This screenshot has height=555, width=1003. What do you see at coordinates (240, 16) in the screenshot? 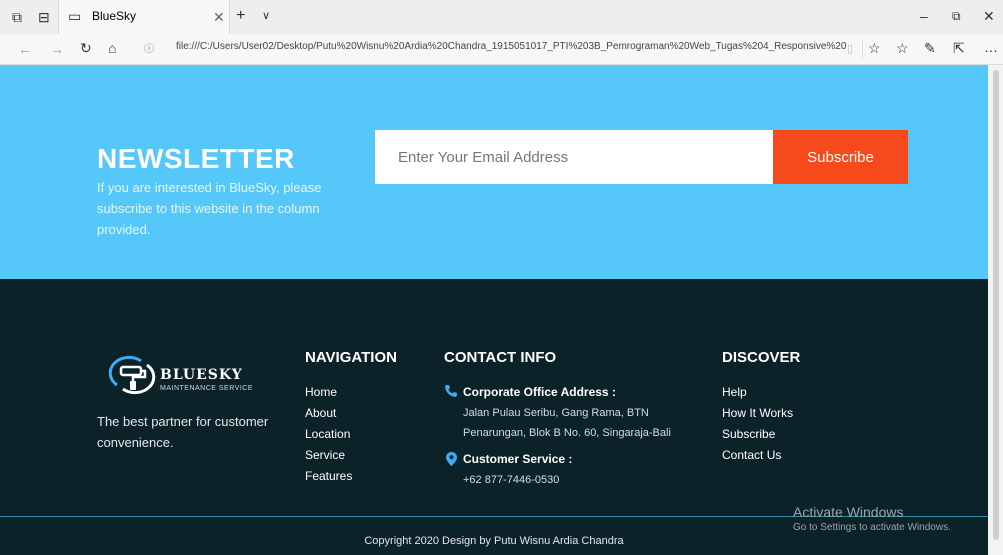
I see `new-tab-icon: +` at bounding box center [240, 16].